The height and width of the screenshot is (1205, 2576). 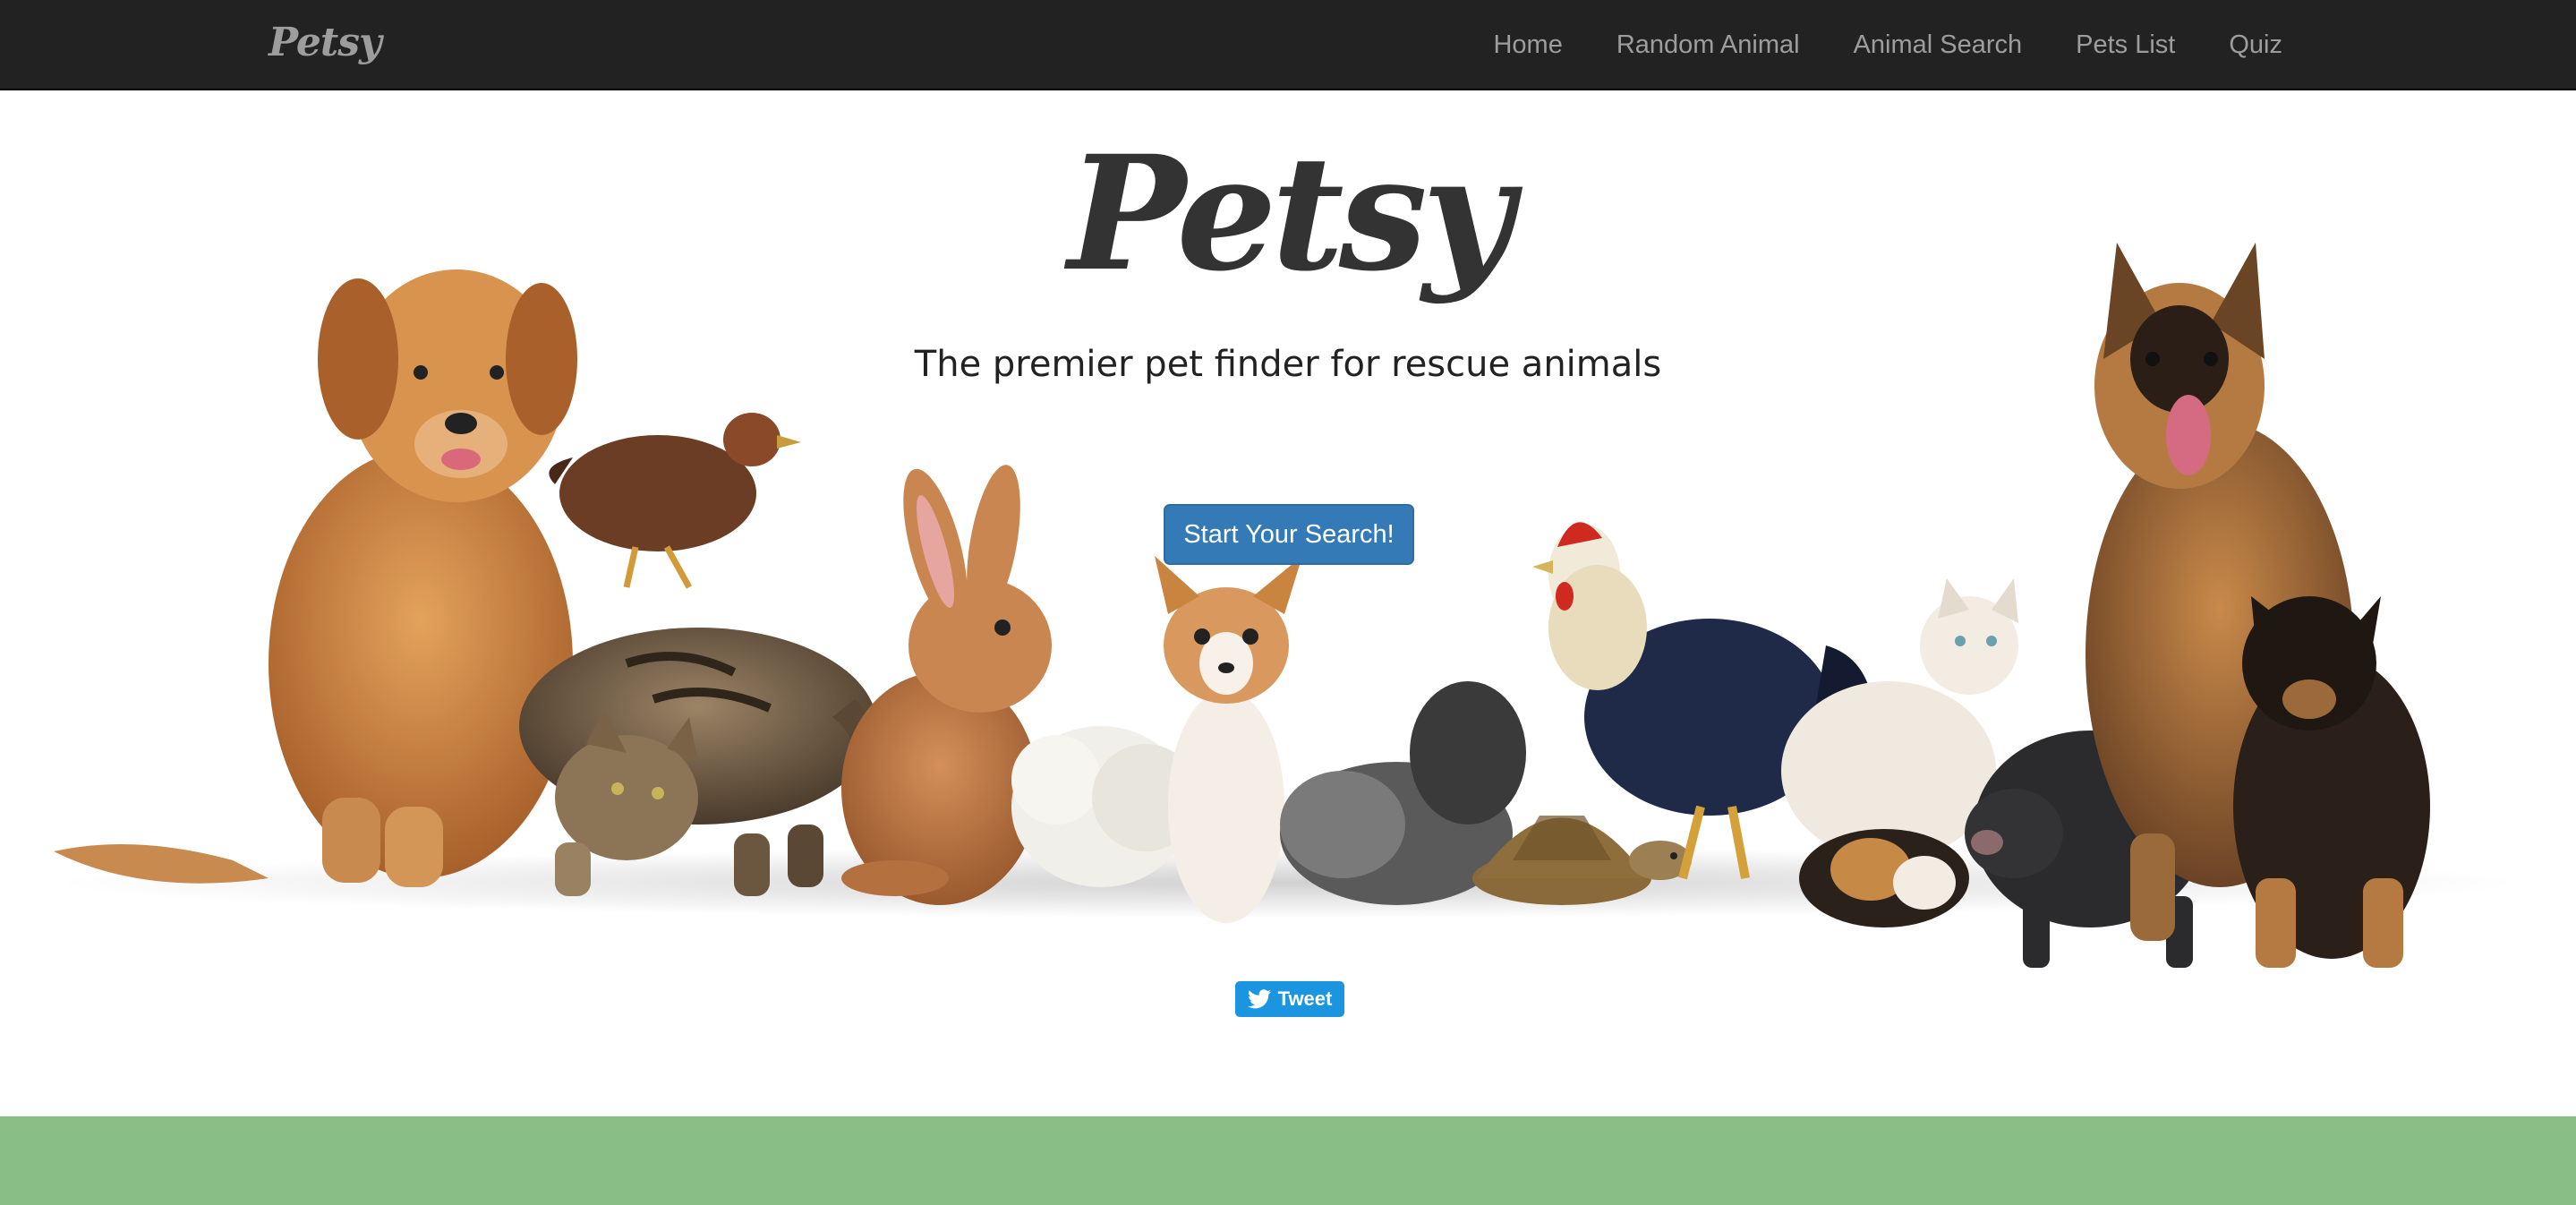 I want to click on nav-link-animal-search: Animal Search, so click(x=1938, y=45).